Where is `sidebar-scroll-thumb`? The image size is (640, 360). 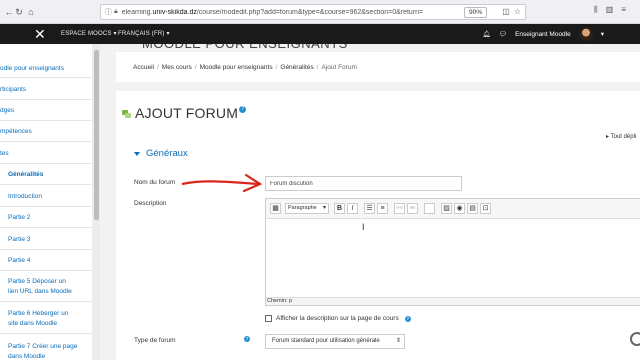 sidebar-scroll-thumb is located at coordinates (96, 135).